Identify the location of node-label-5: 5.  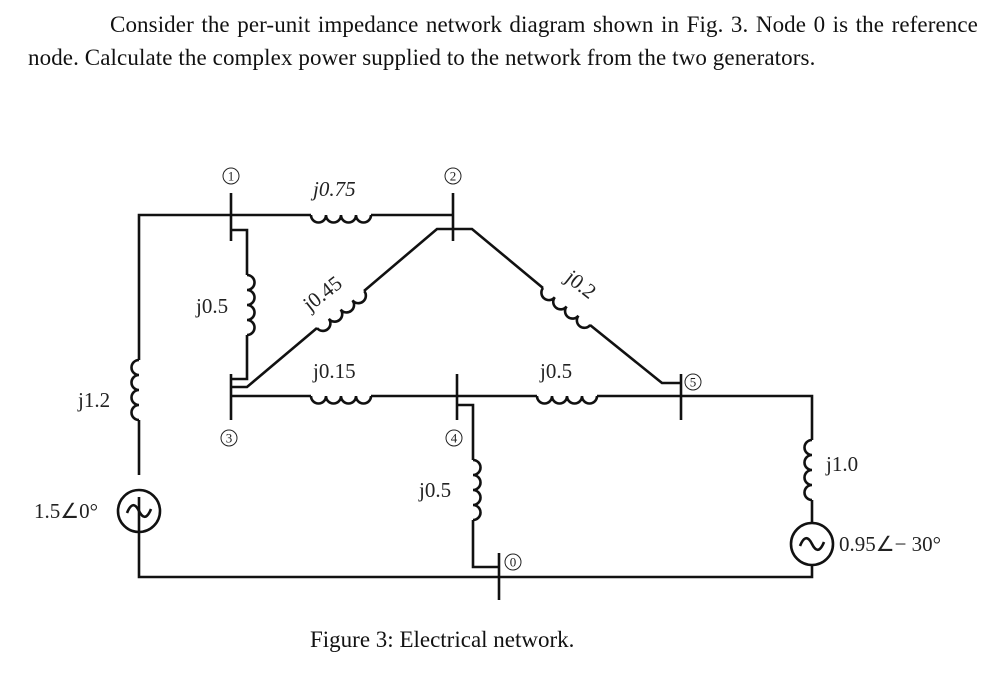
(693, 382).